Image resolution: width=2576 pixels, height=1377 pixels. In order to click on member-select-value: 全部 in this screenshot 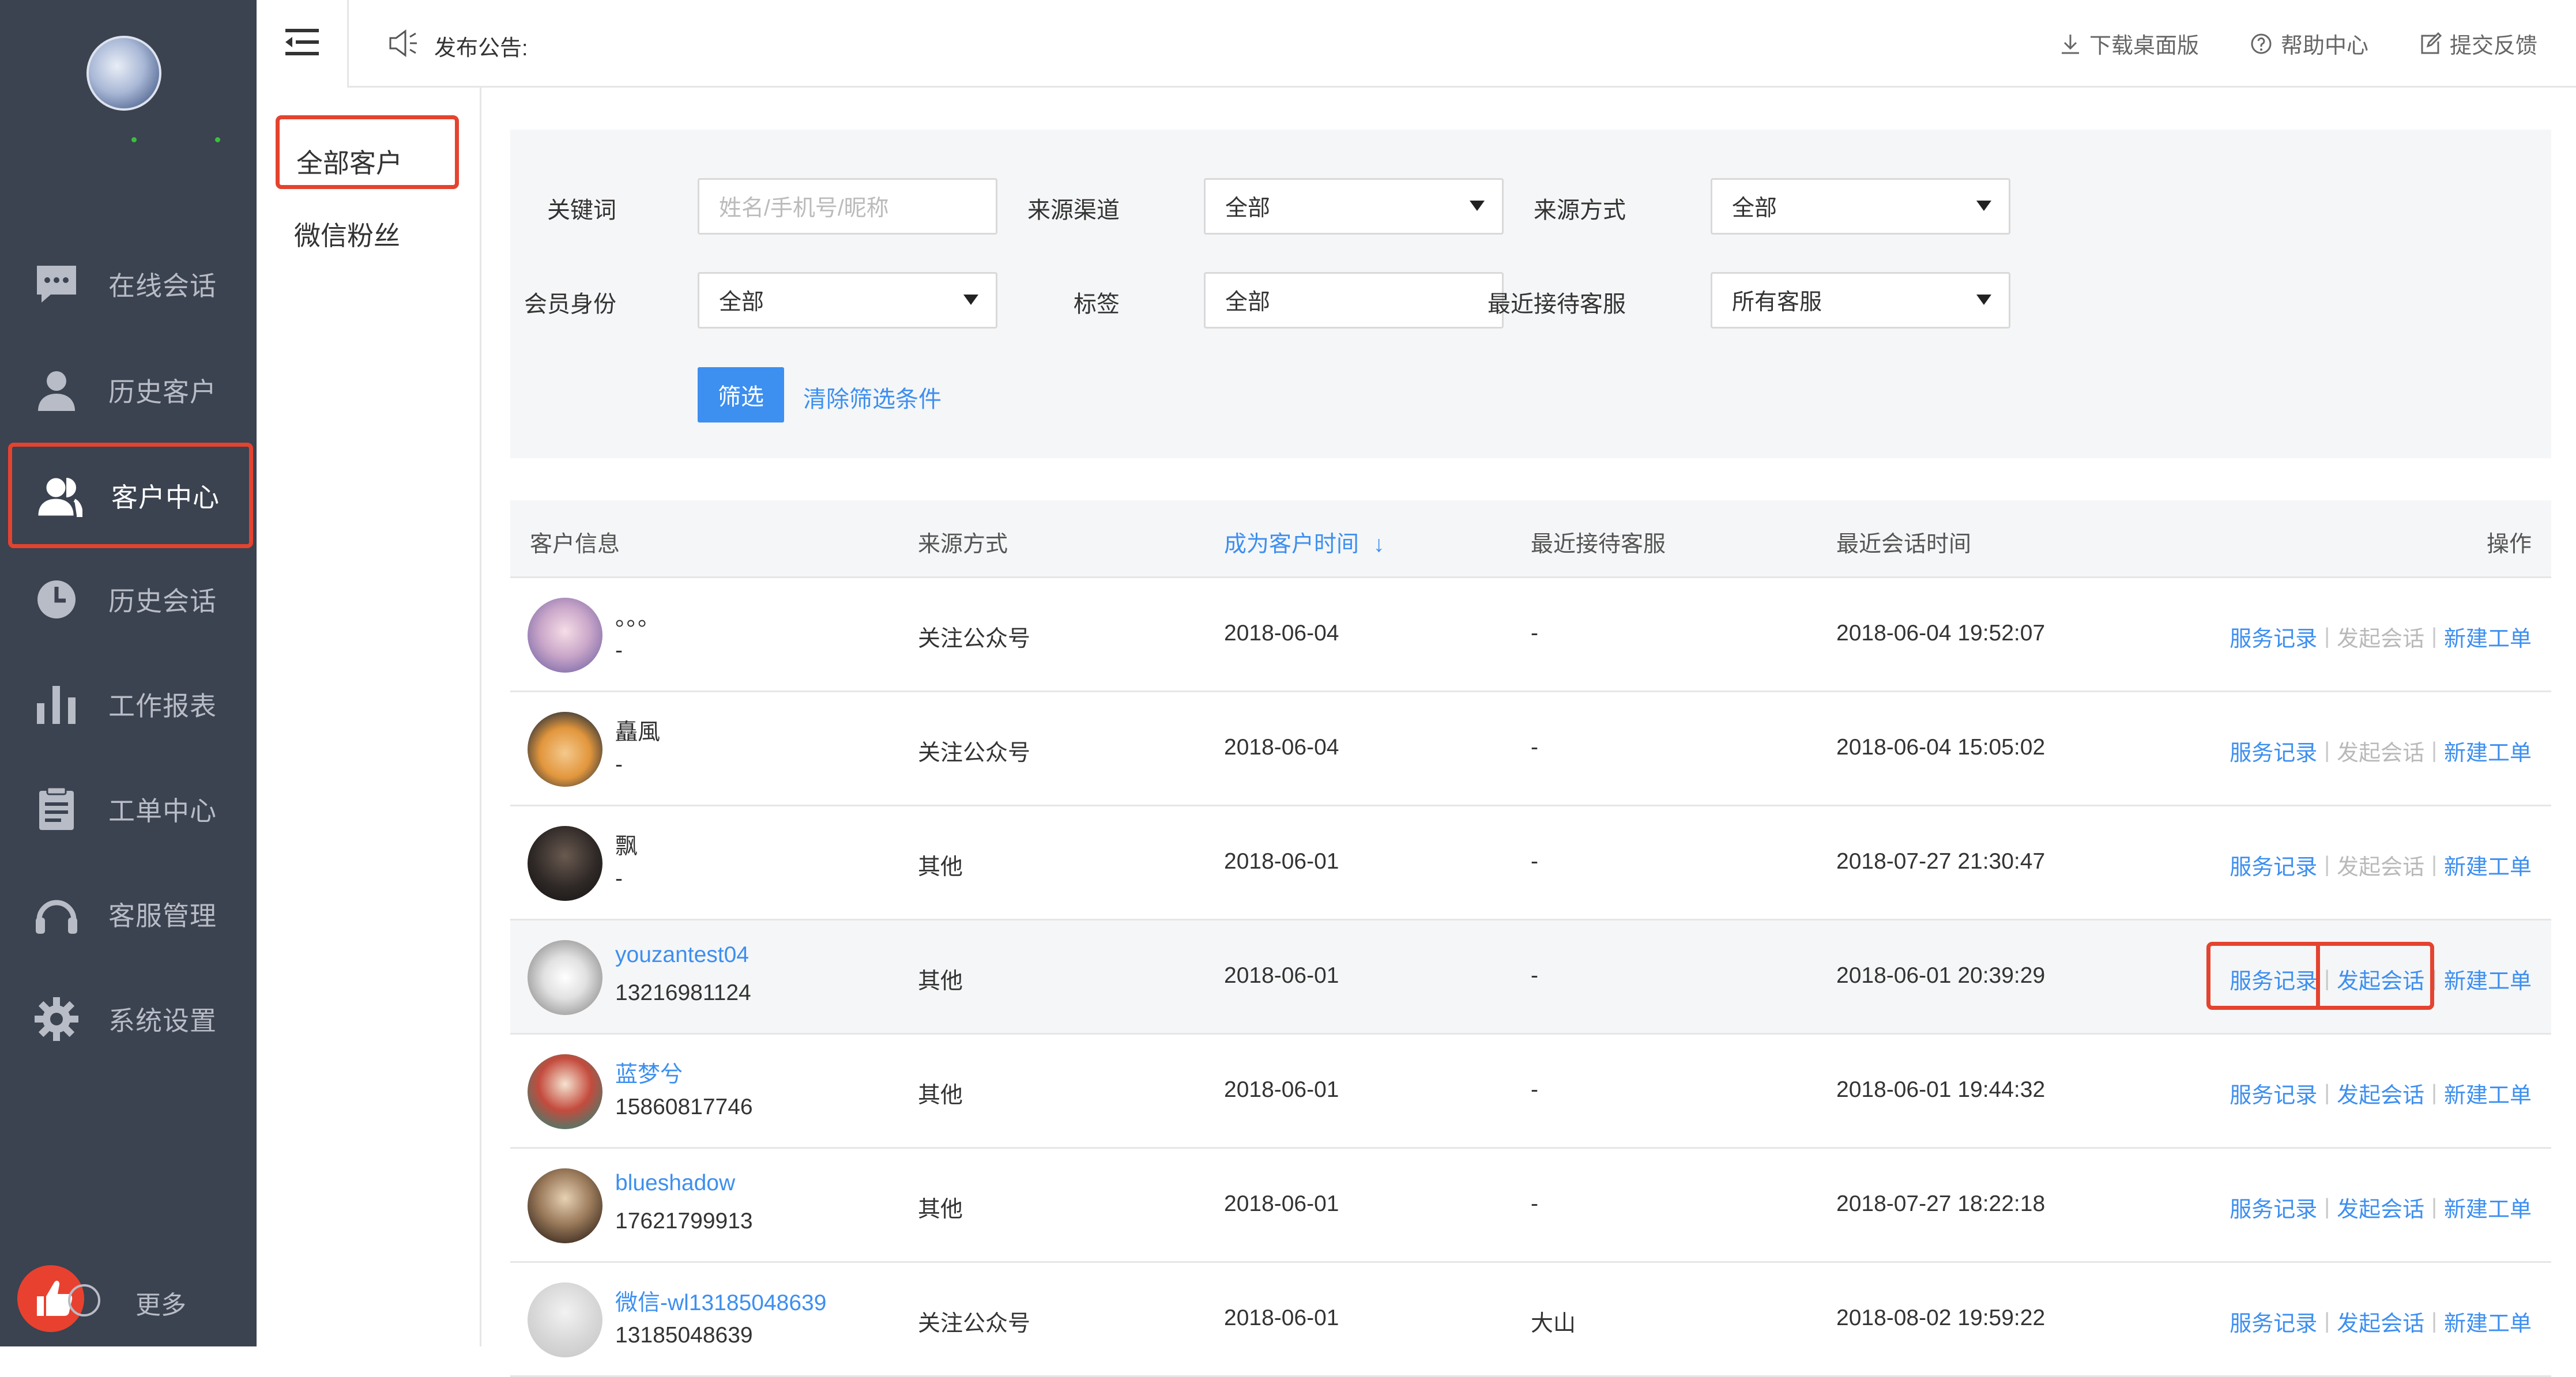, I will do `click(741, 302)`.